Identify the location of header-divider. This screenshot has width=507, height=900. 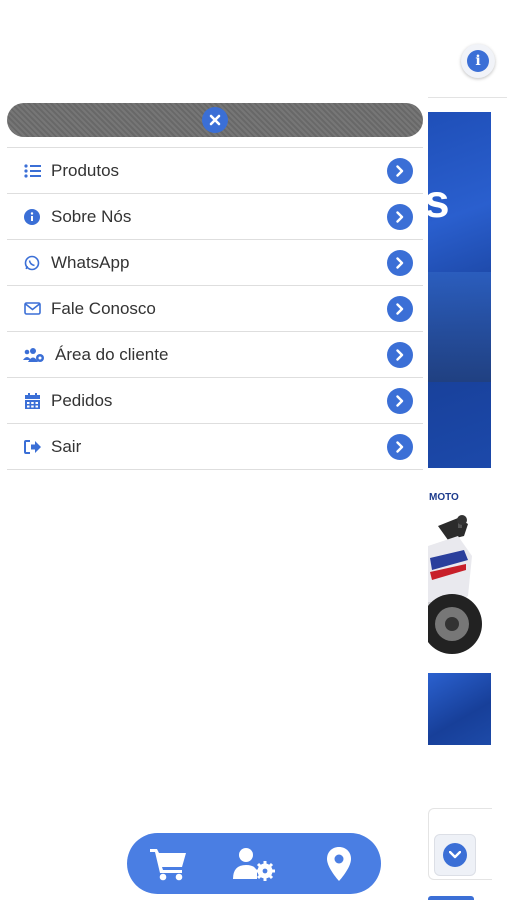
(467, 97).